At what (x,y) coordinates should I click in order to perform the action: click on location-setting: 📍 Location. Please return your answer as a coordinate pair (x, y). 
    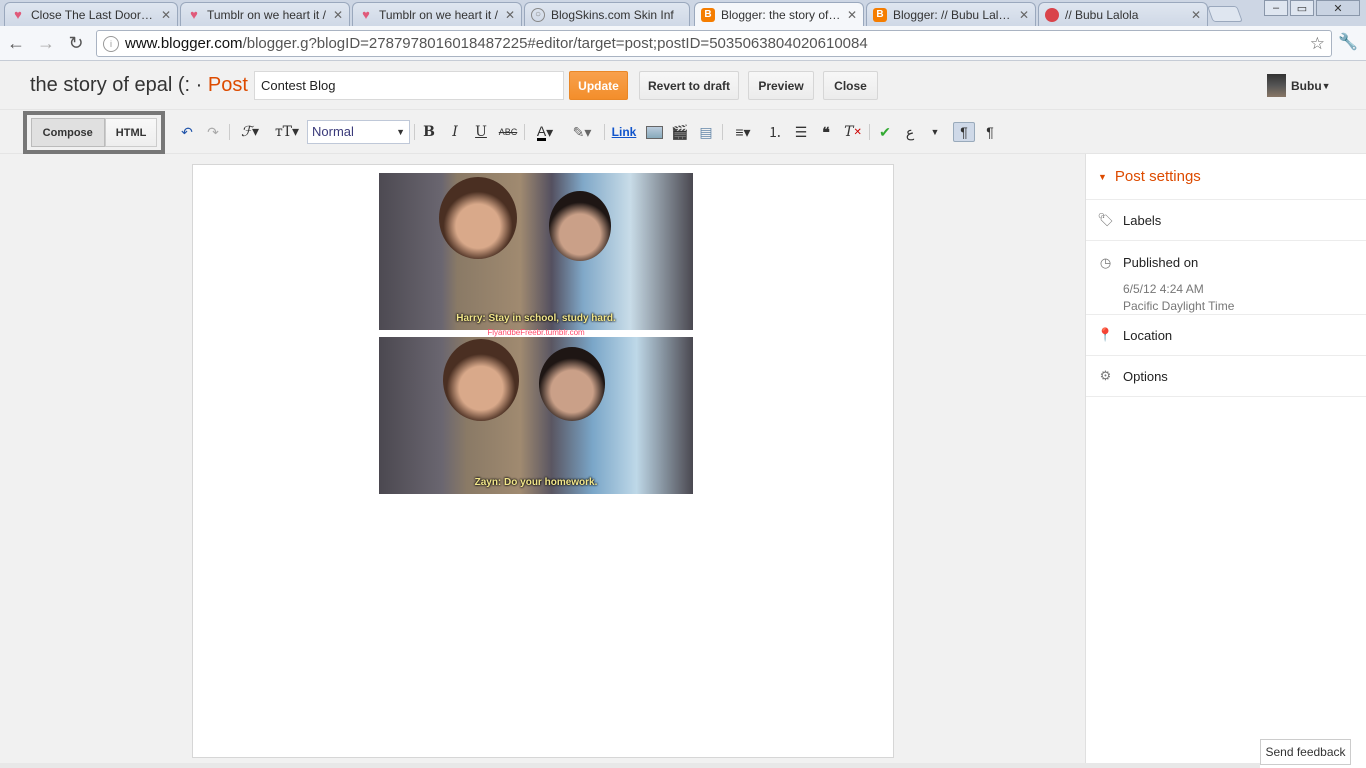
    Looking at the image, I should click on (1226, 335).